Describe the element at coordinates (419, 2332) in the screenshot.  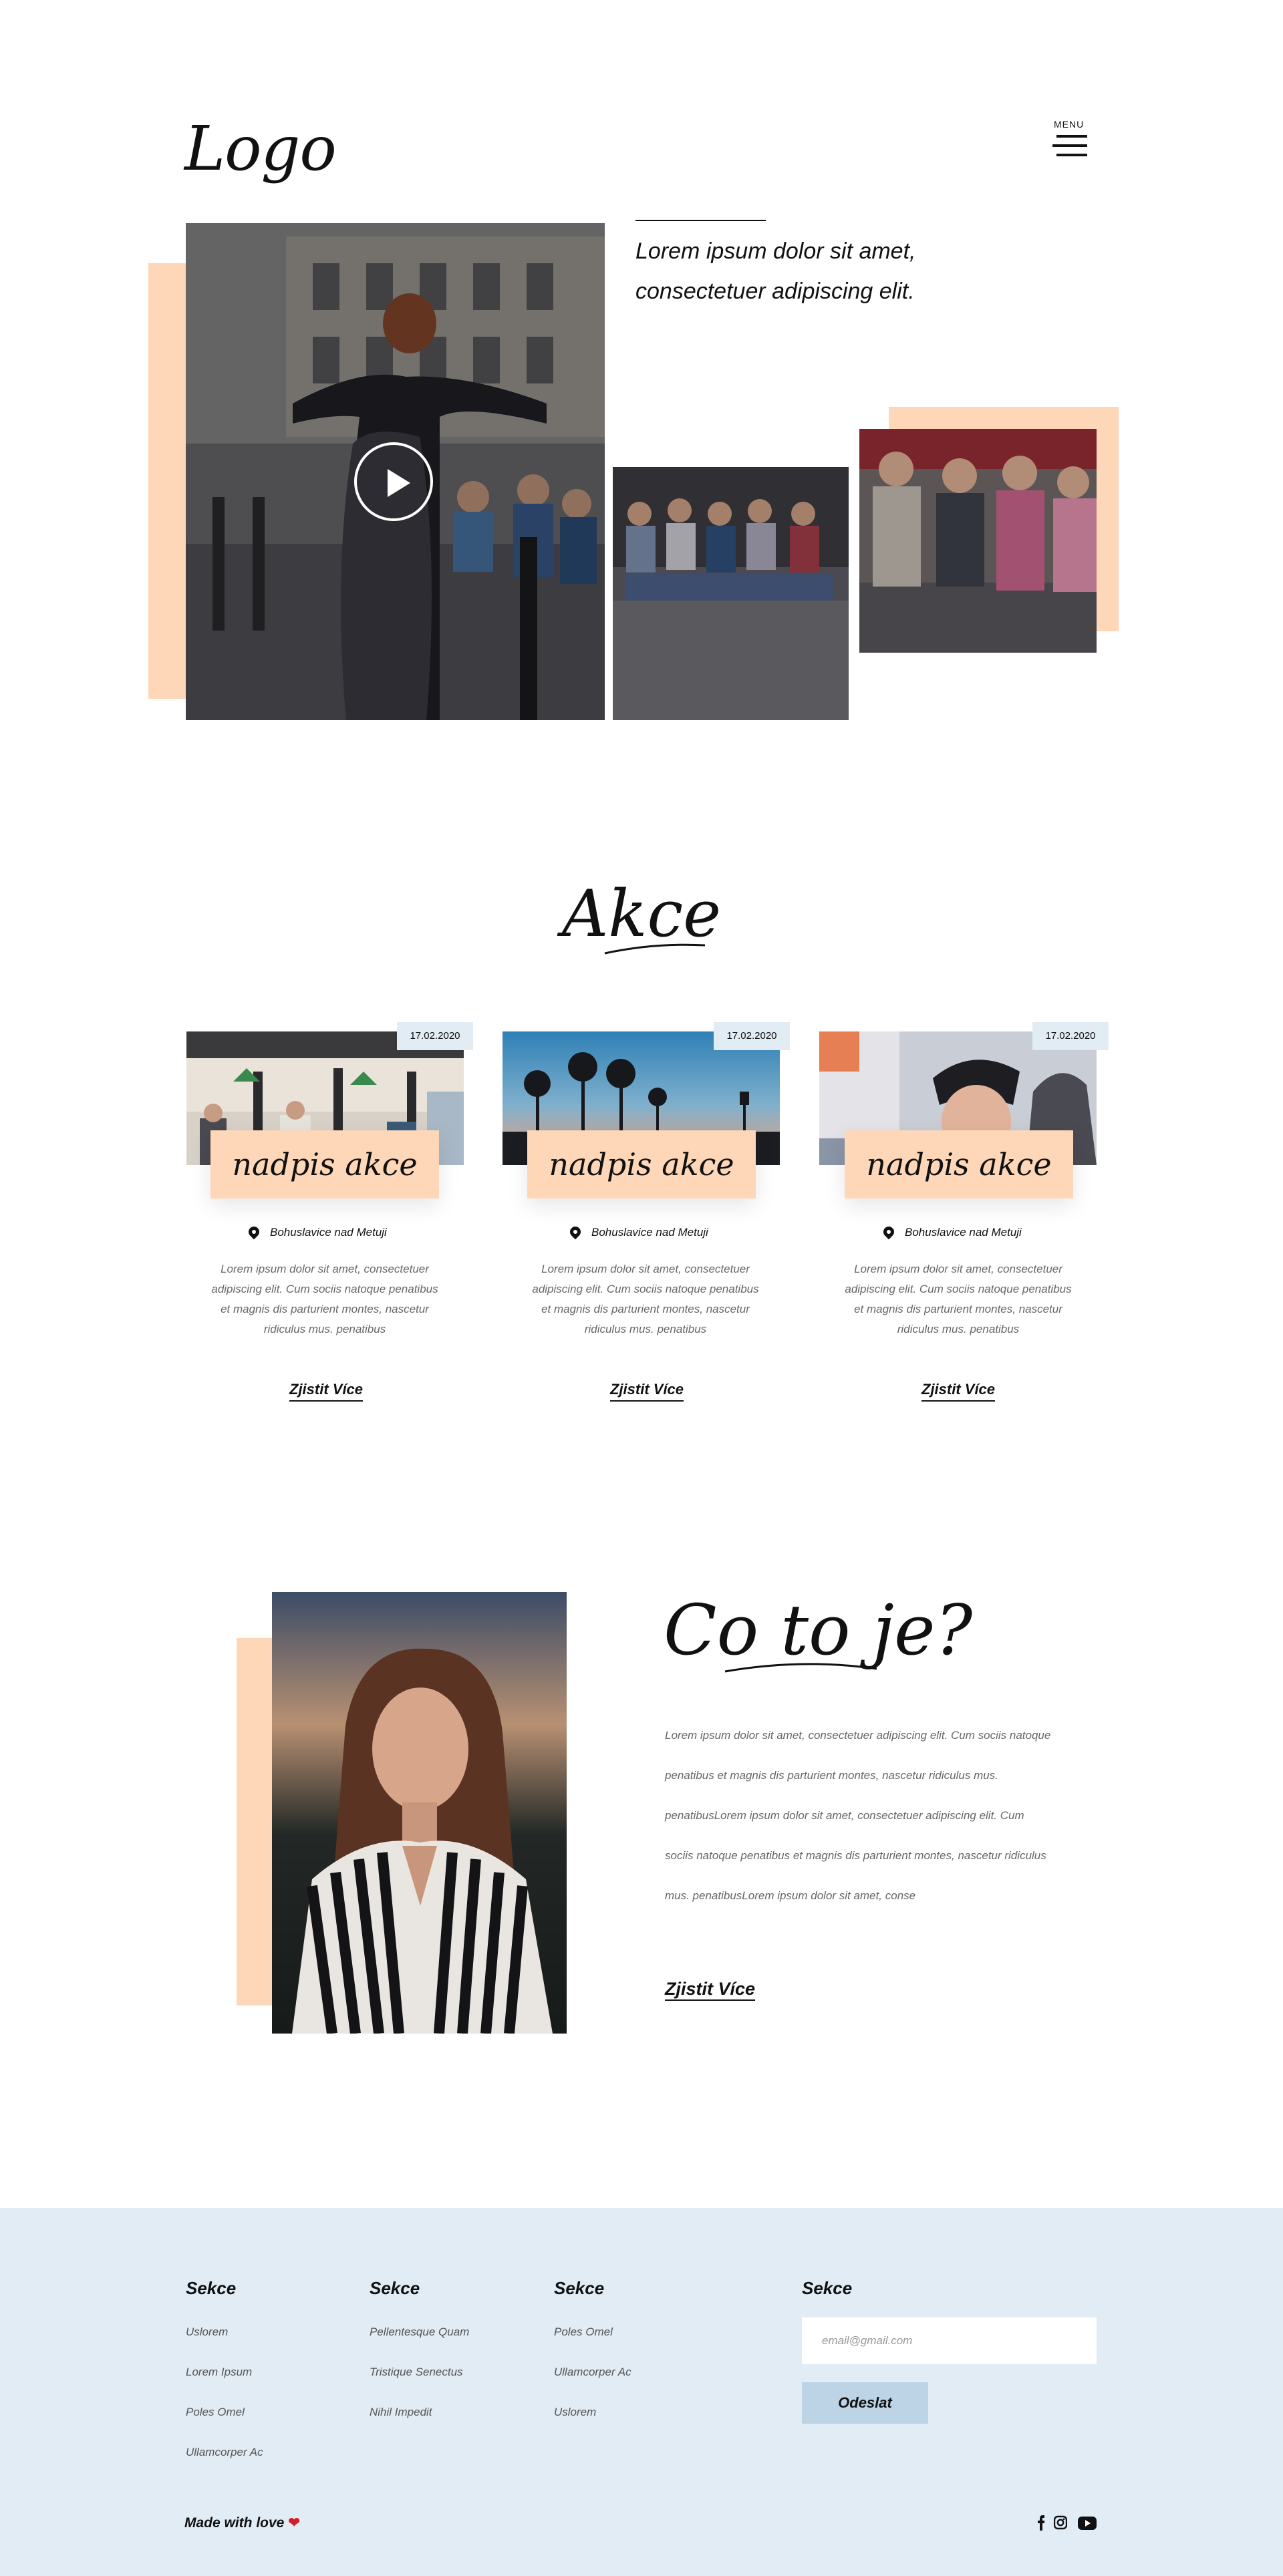
I see `footer-link: Pellentesque Quam` at that location.